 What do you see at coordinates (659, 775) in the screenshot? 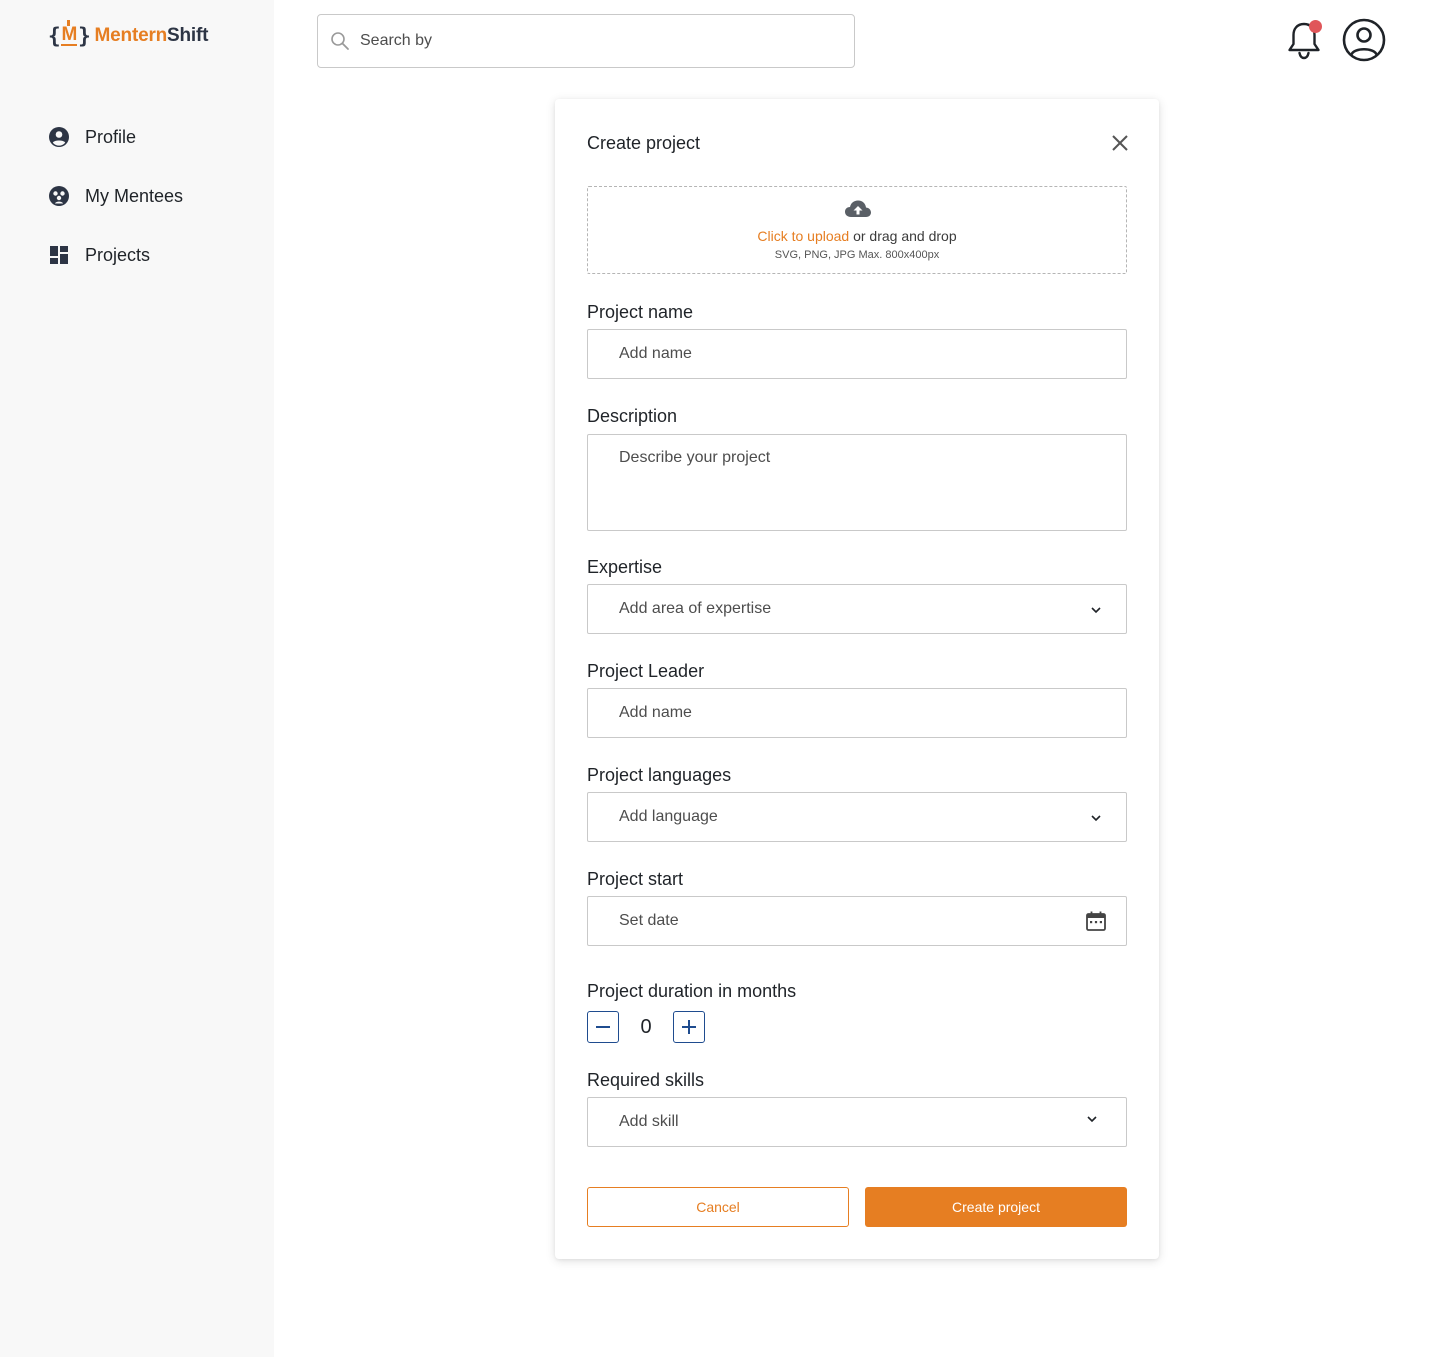
I see `project-languages-label: Project languages` at bounding box center [659, 775].